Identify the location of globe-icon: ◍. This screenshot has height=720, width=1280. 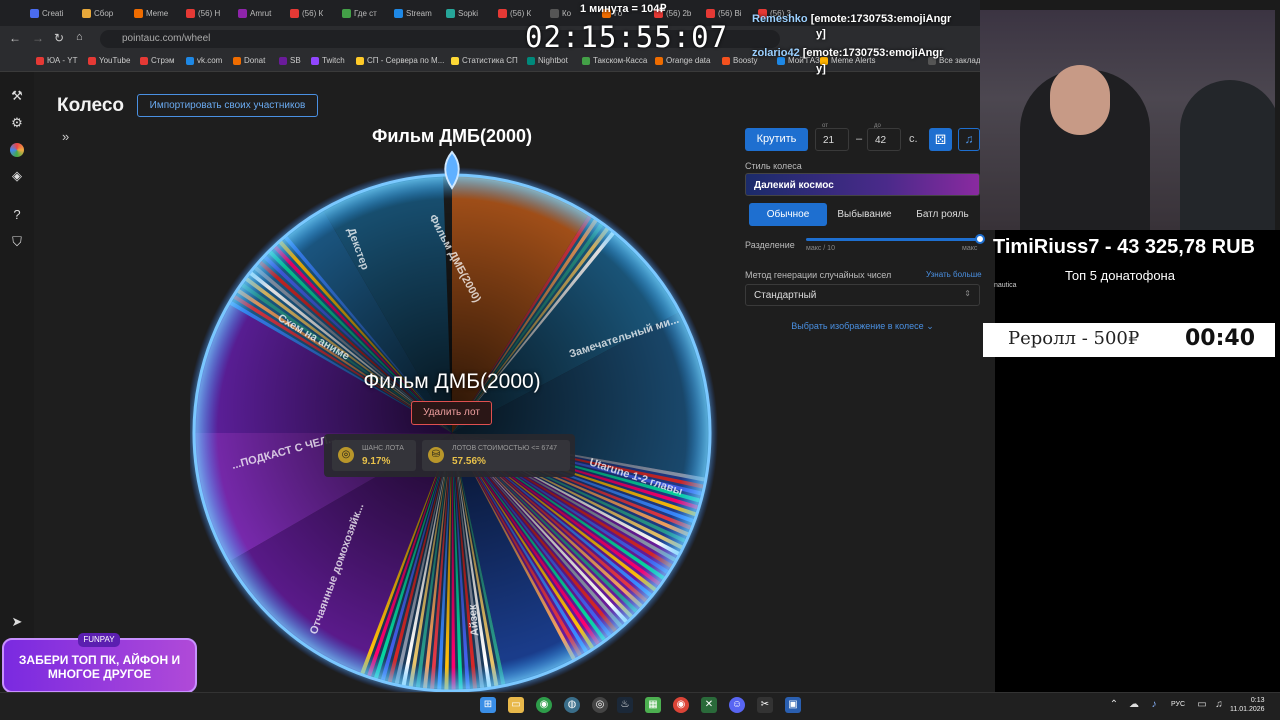
(572, 705).